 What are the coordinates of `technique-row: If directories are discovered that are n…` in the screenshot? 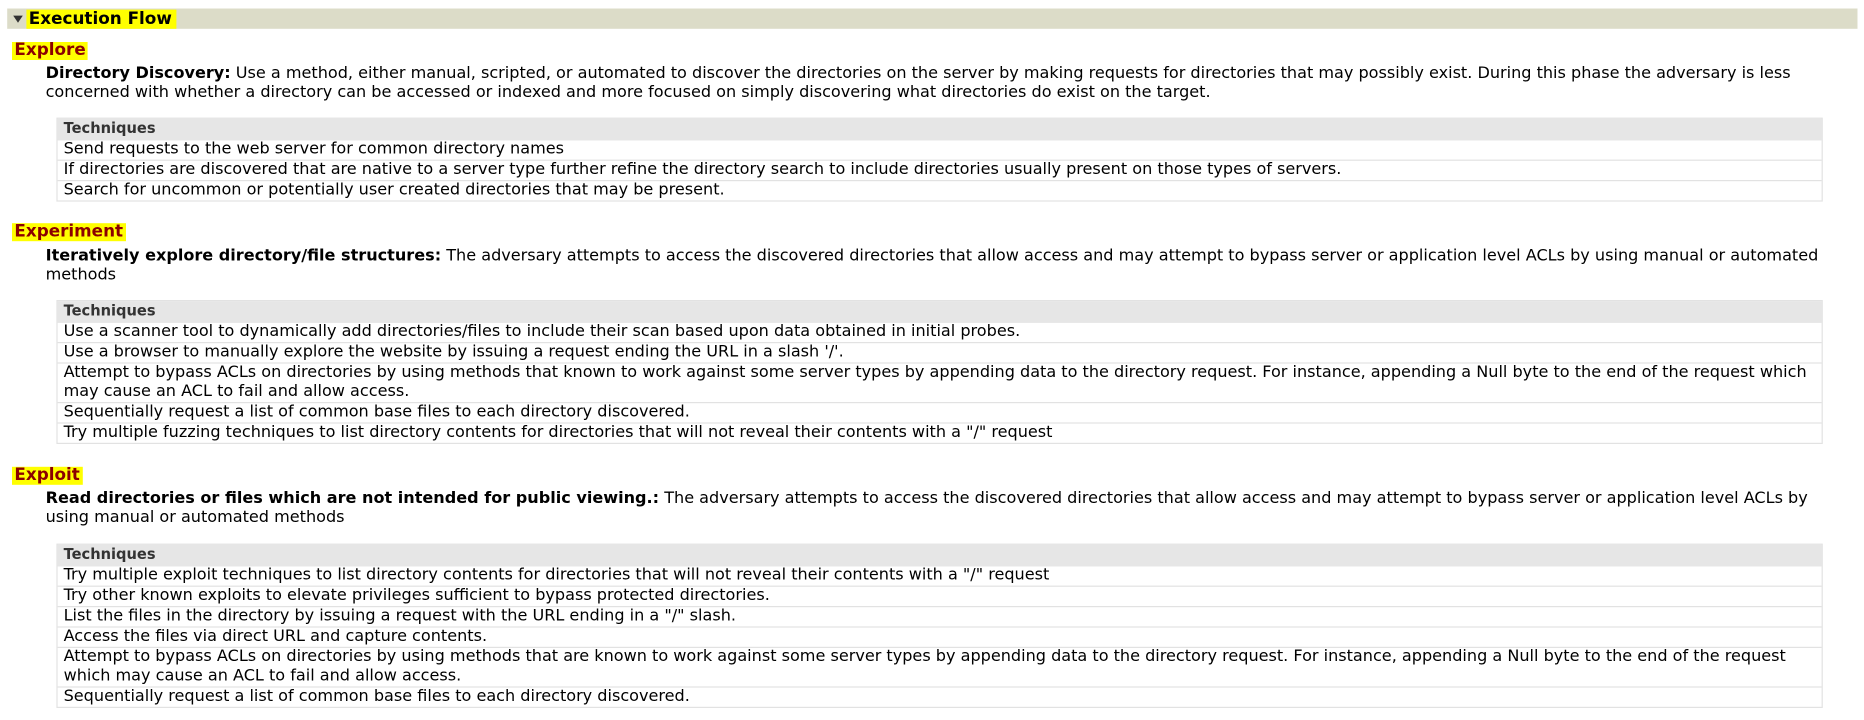 It's located at (939, 169).